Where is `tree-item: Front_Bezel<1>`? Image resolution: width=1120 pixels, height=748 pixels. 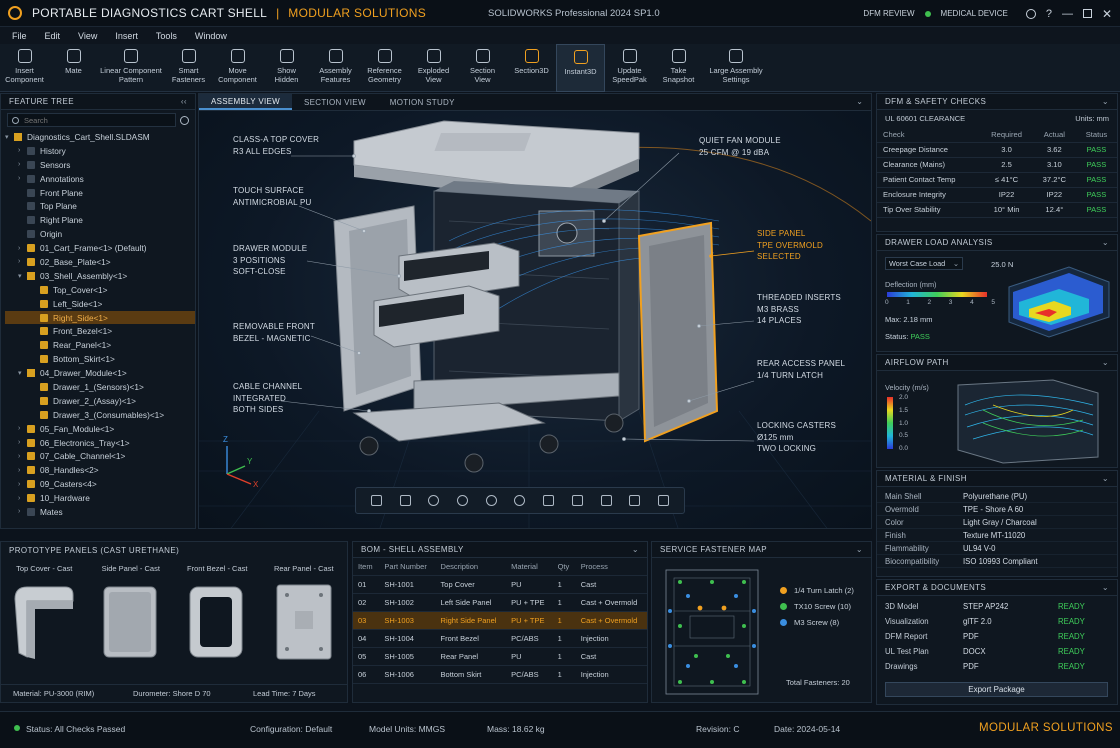 tree-item: Front_Bezel<1> is located at coordinates (100, 331).